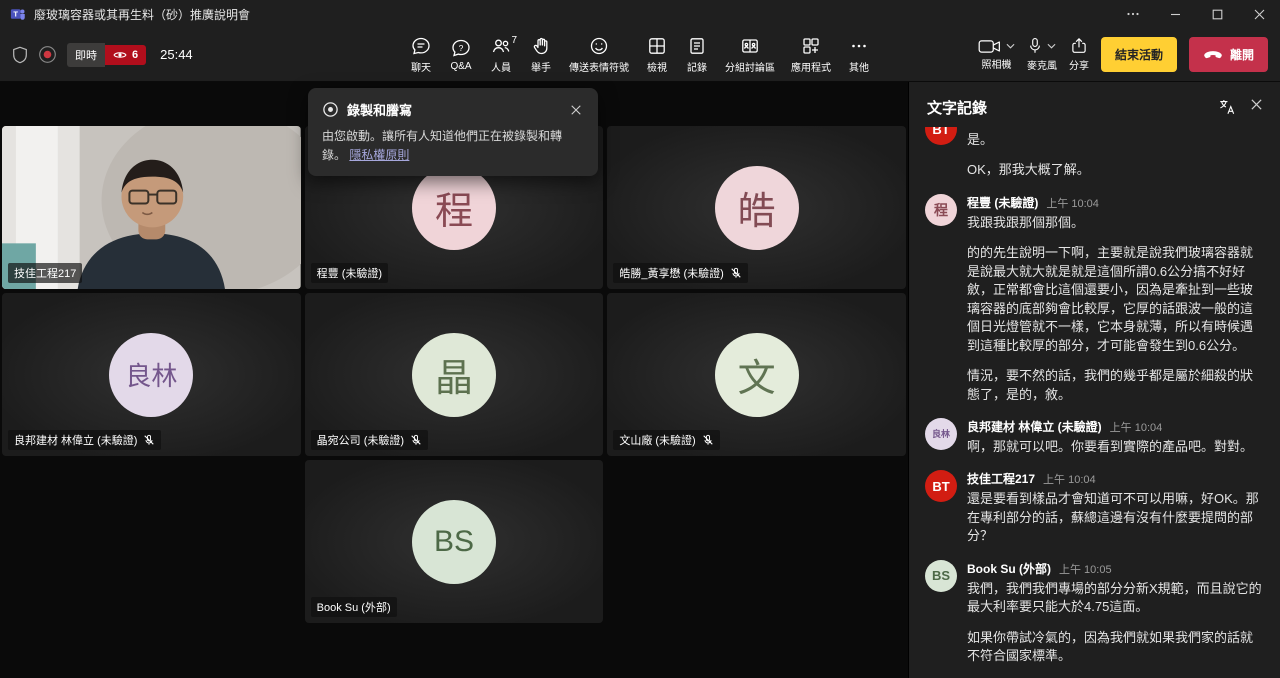 This screenshot has width=1280, height=678. I want to click on mic-button: 麥克風, so click(1042, 54).